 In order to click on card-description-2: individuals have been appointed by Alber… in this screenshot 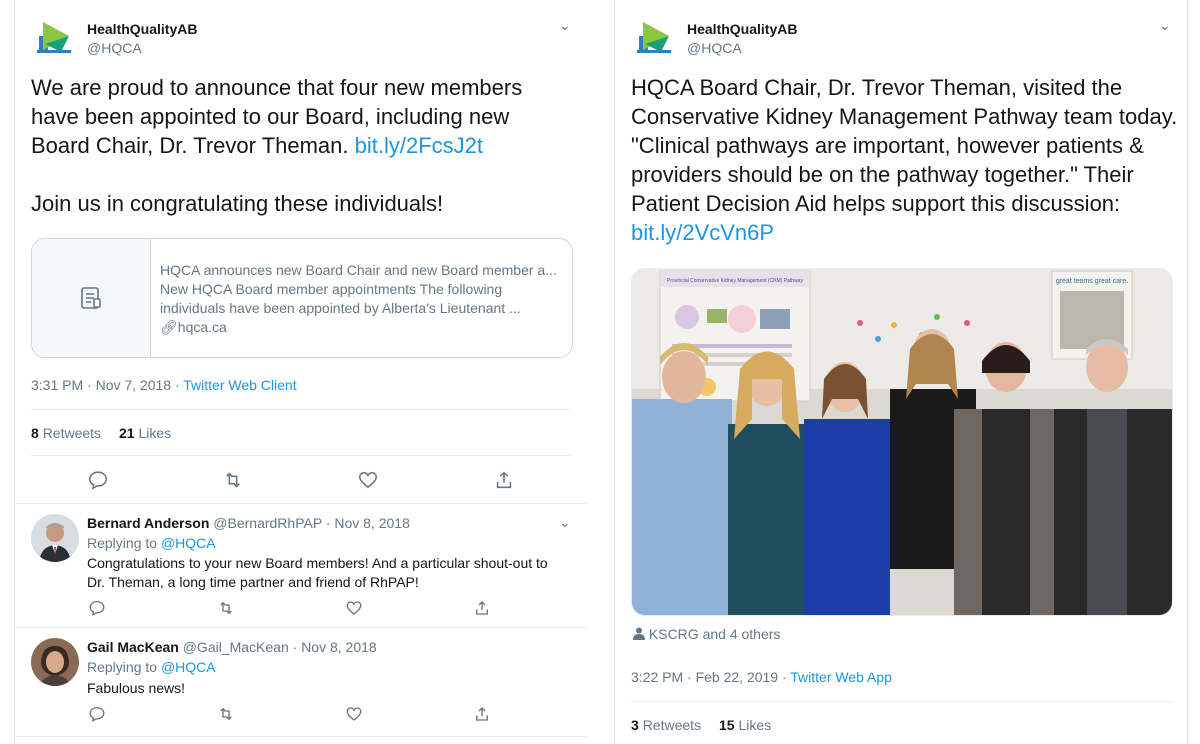, I will do `click(340, 308)`.